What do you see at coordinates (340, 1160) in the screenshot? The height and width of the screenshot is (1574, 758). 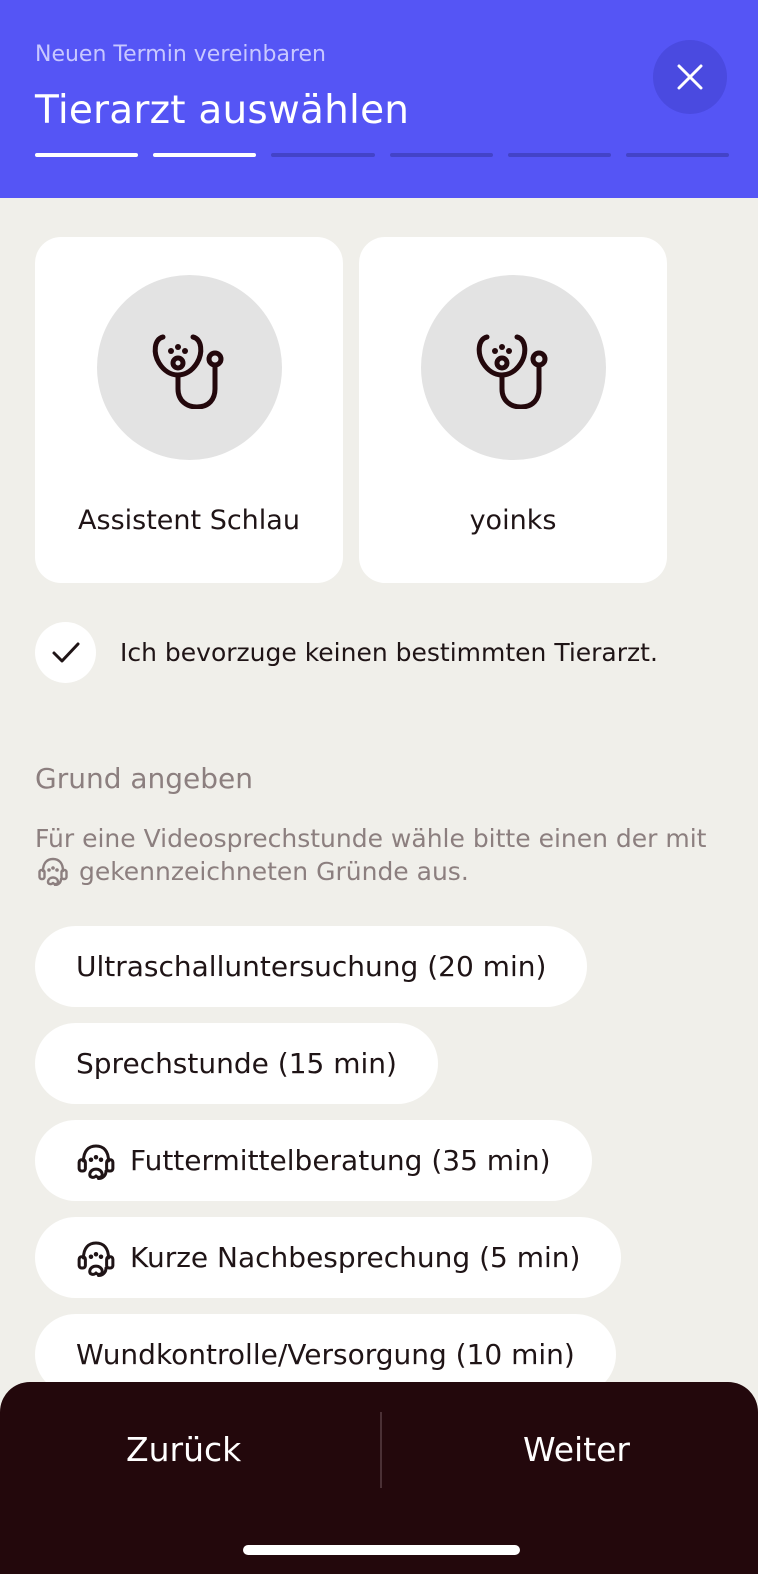 I see `reason-option-label: Futtermittelberatung (35 min)` at bounding box center [340, 1160].